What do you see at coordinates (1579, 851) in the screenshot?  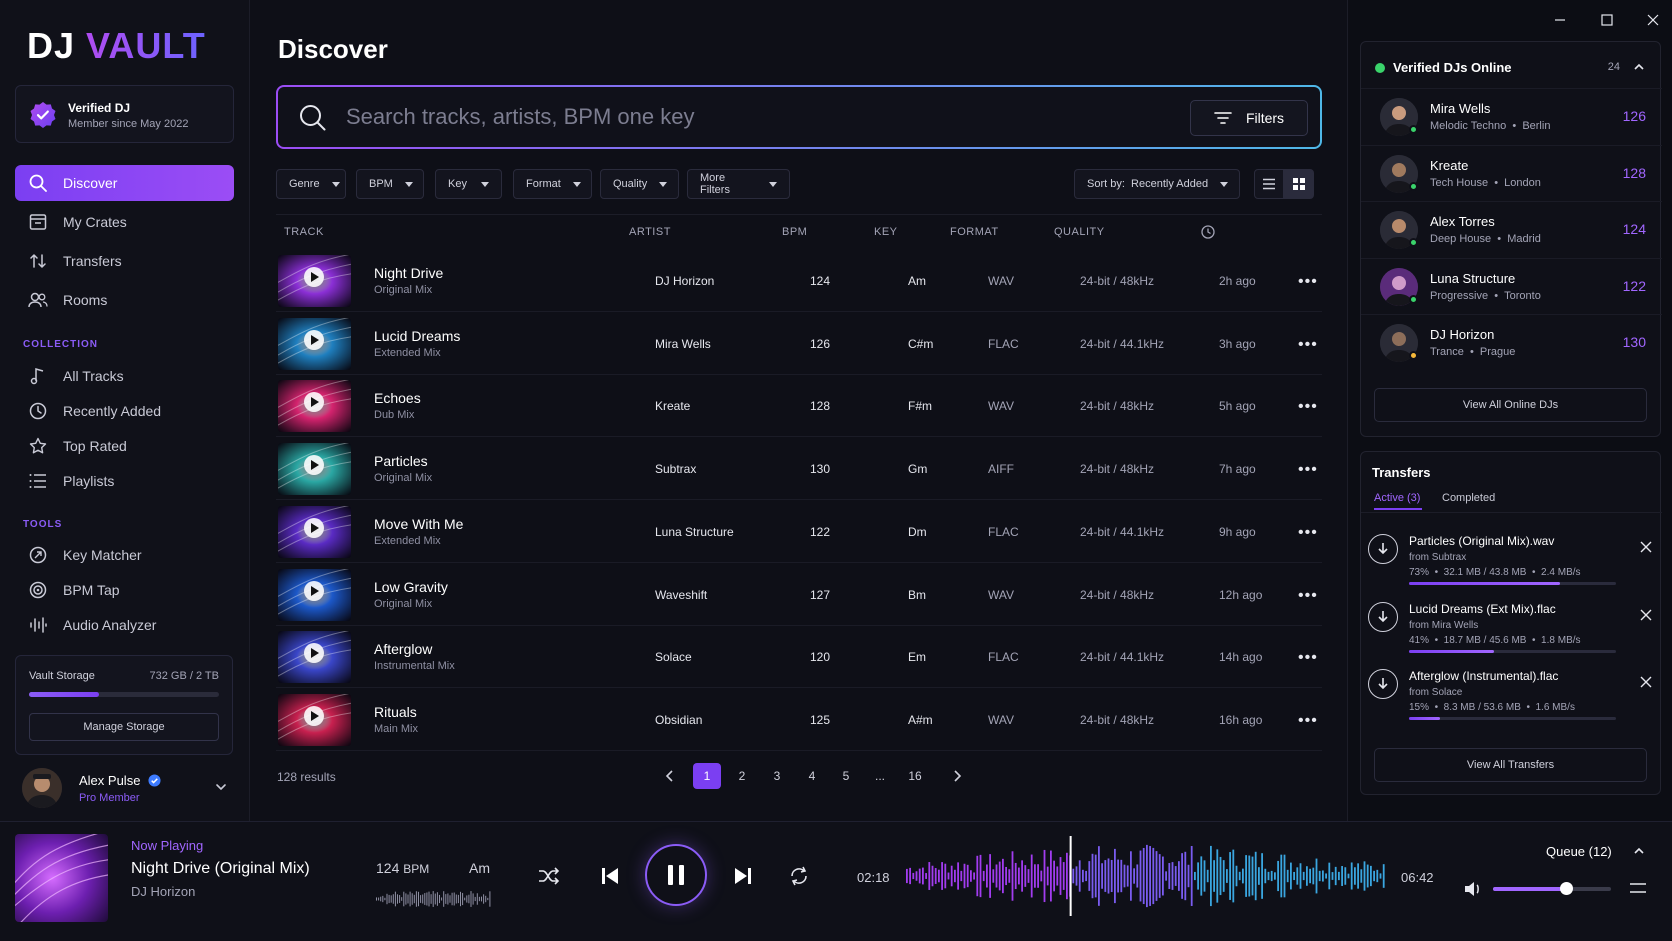 I see `queue-button: Queue (12)` at bounding box center [1579, 851].